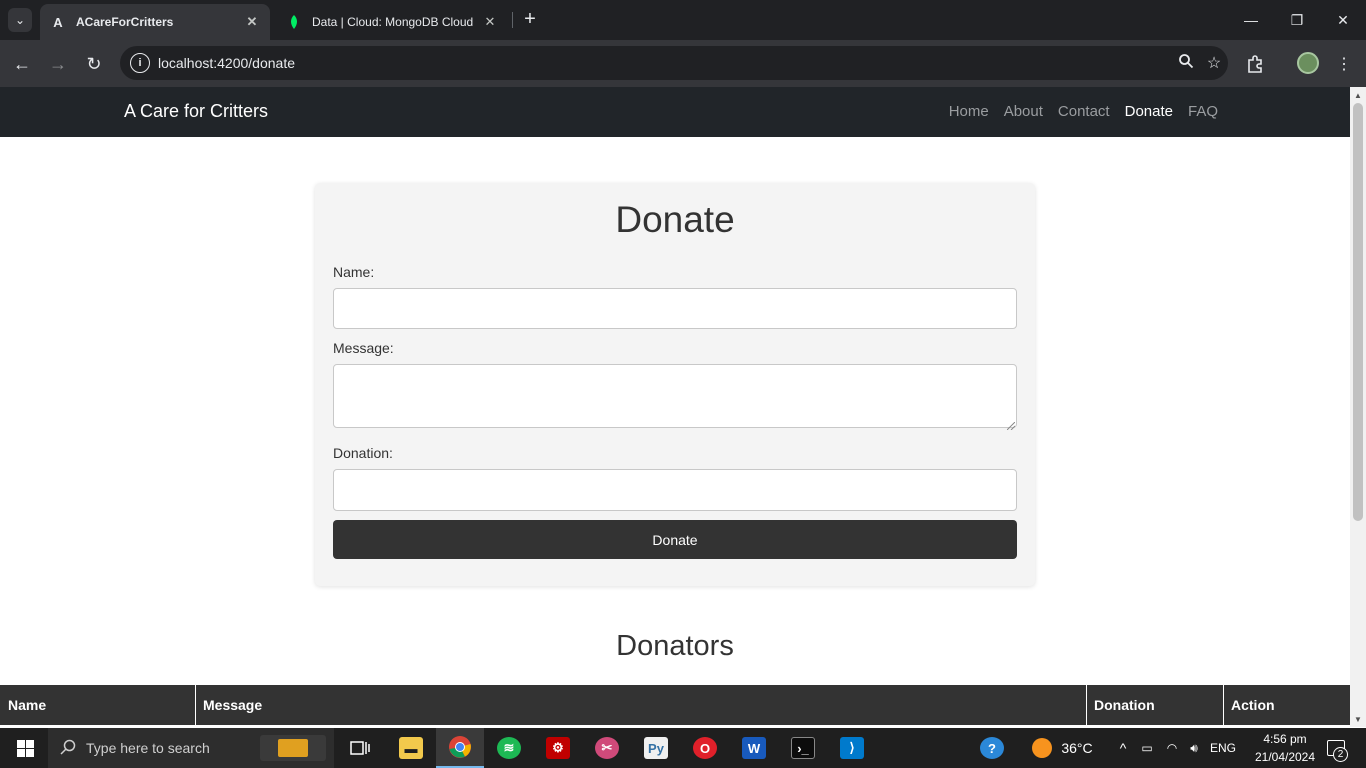  I want to click on back-button: ←, so click(22, 64).